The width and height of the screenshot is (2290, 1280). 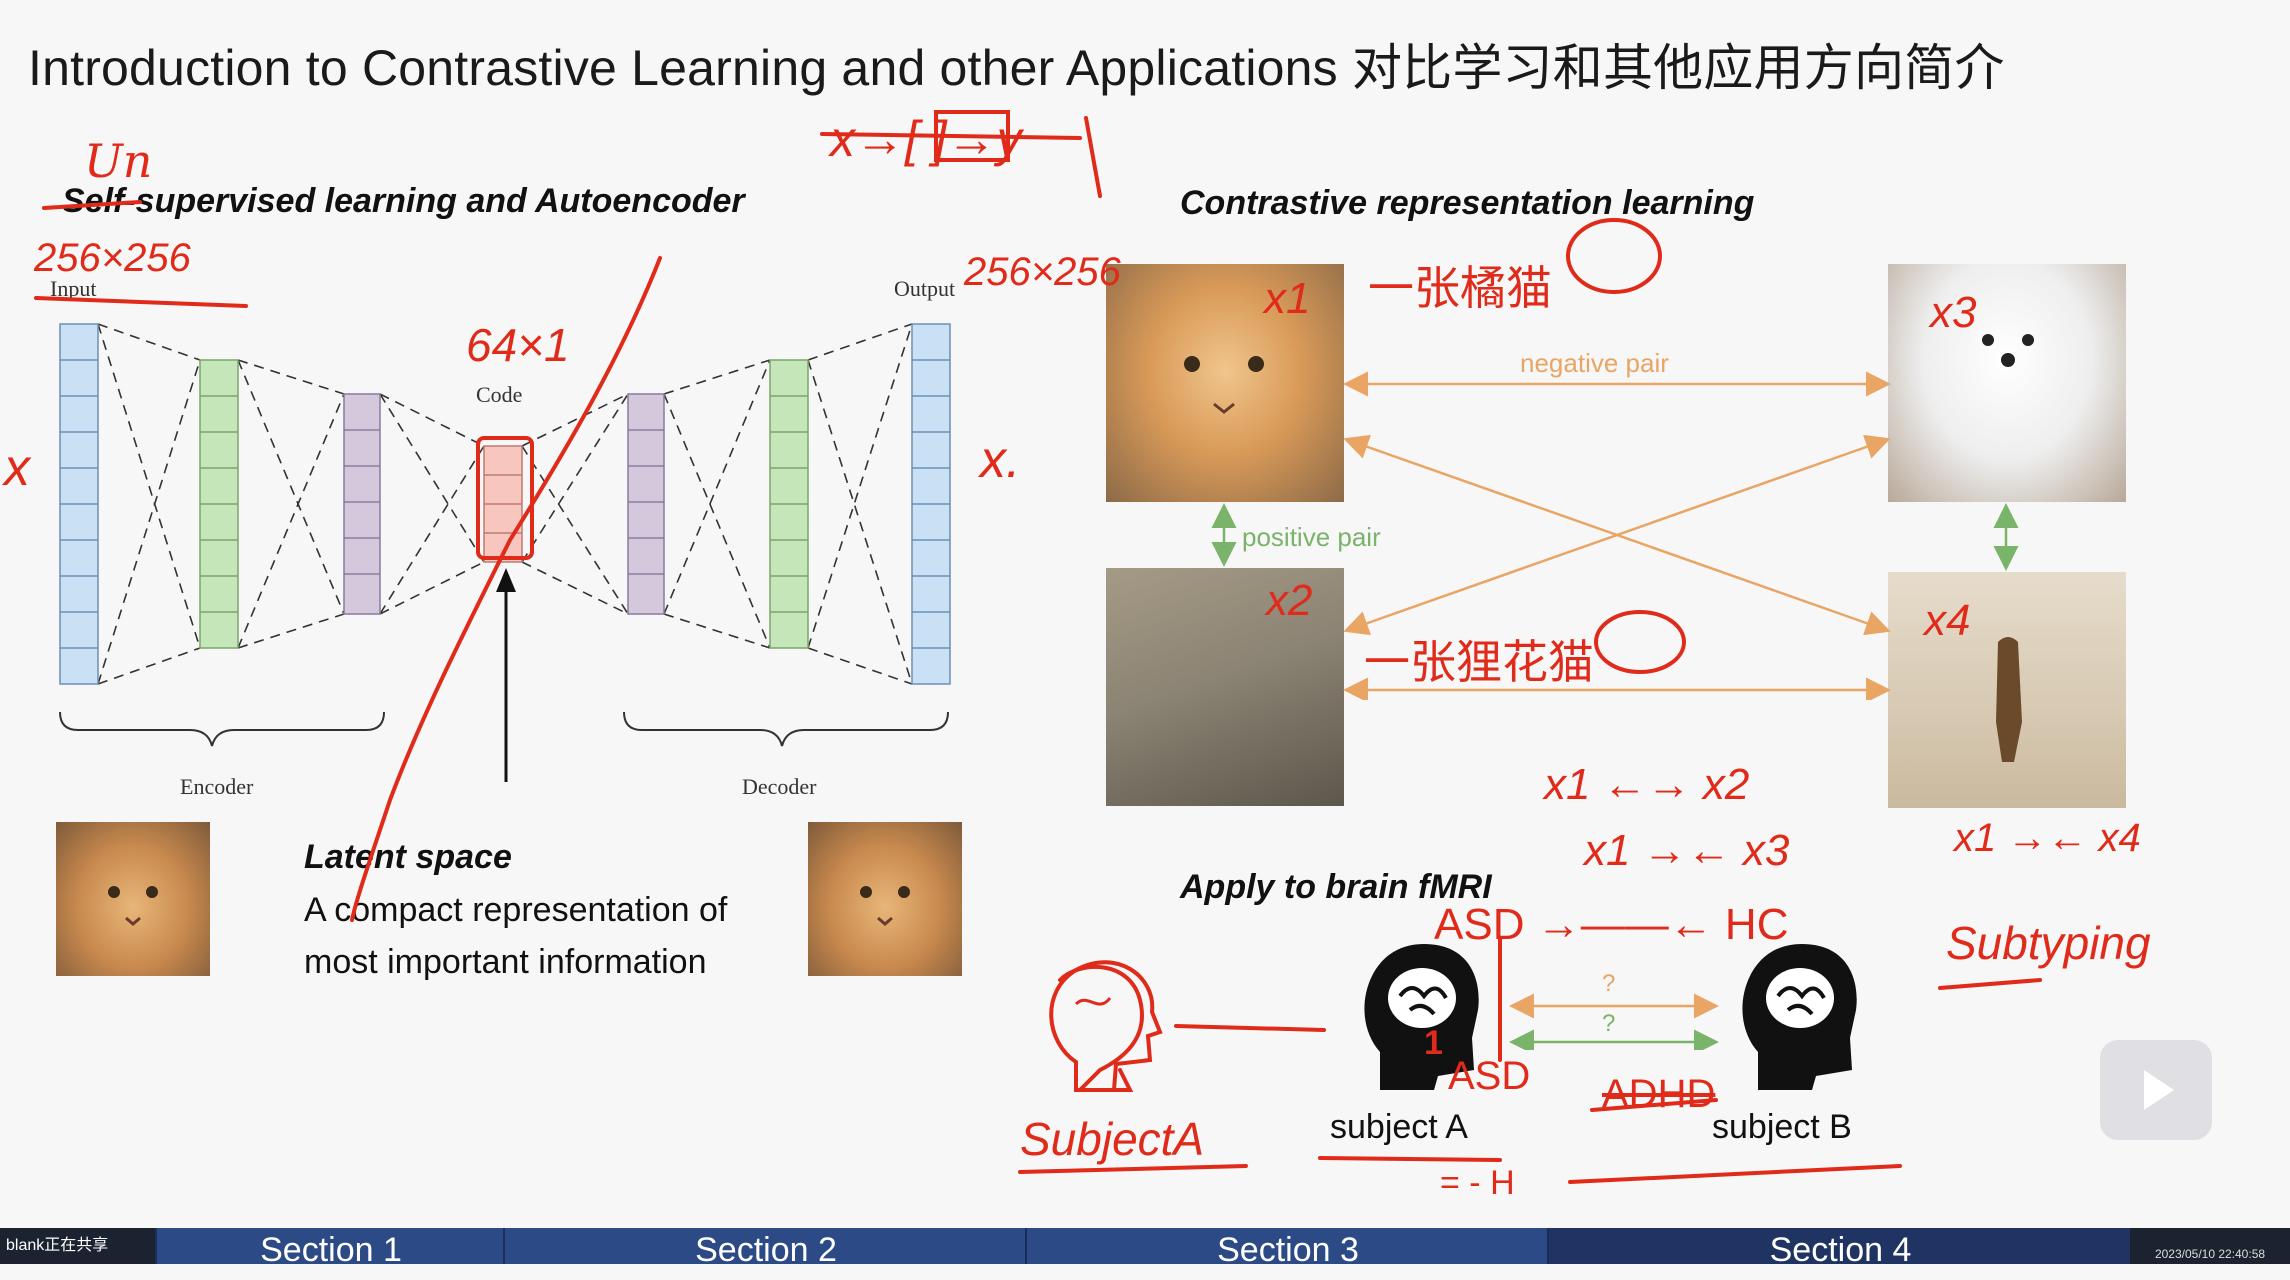 What do you see at coordinates (926, 139) in the screenshot?
I see `ink-mapping: x→[ ]→y` at bounding box center [926, 139].